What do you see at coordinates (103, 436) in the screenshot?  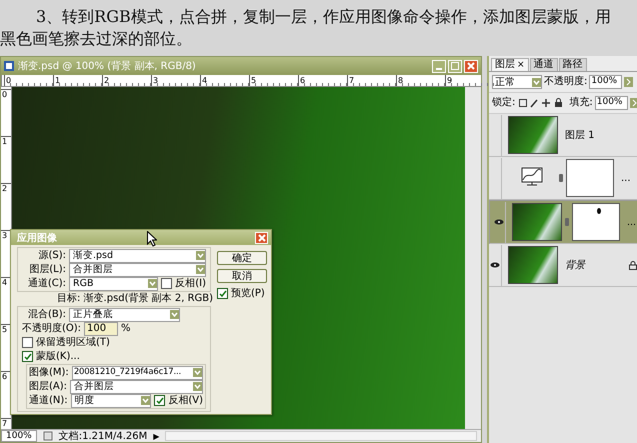 I see `document-size: 文档:1.21M/4.26M` at bounding box center [103, 436].